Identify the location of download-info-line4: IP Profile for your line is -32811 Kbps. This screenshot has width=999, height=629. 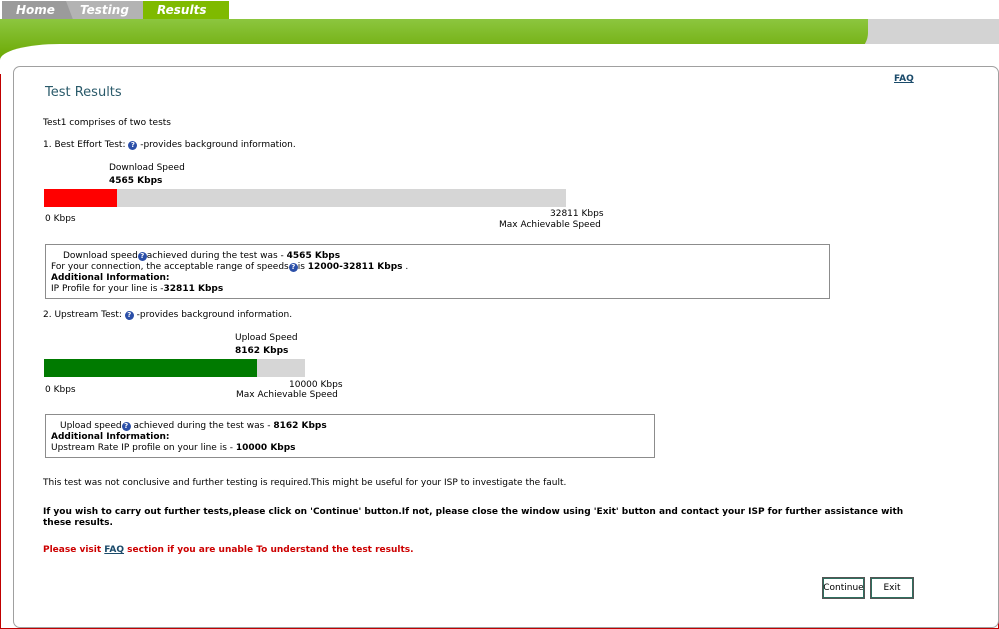
(137, 289).